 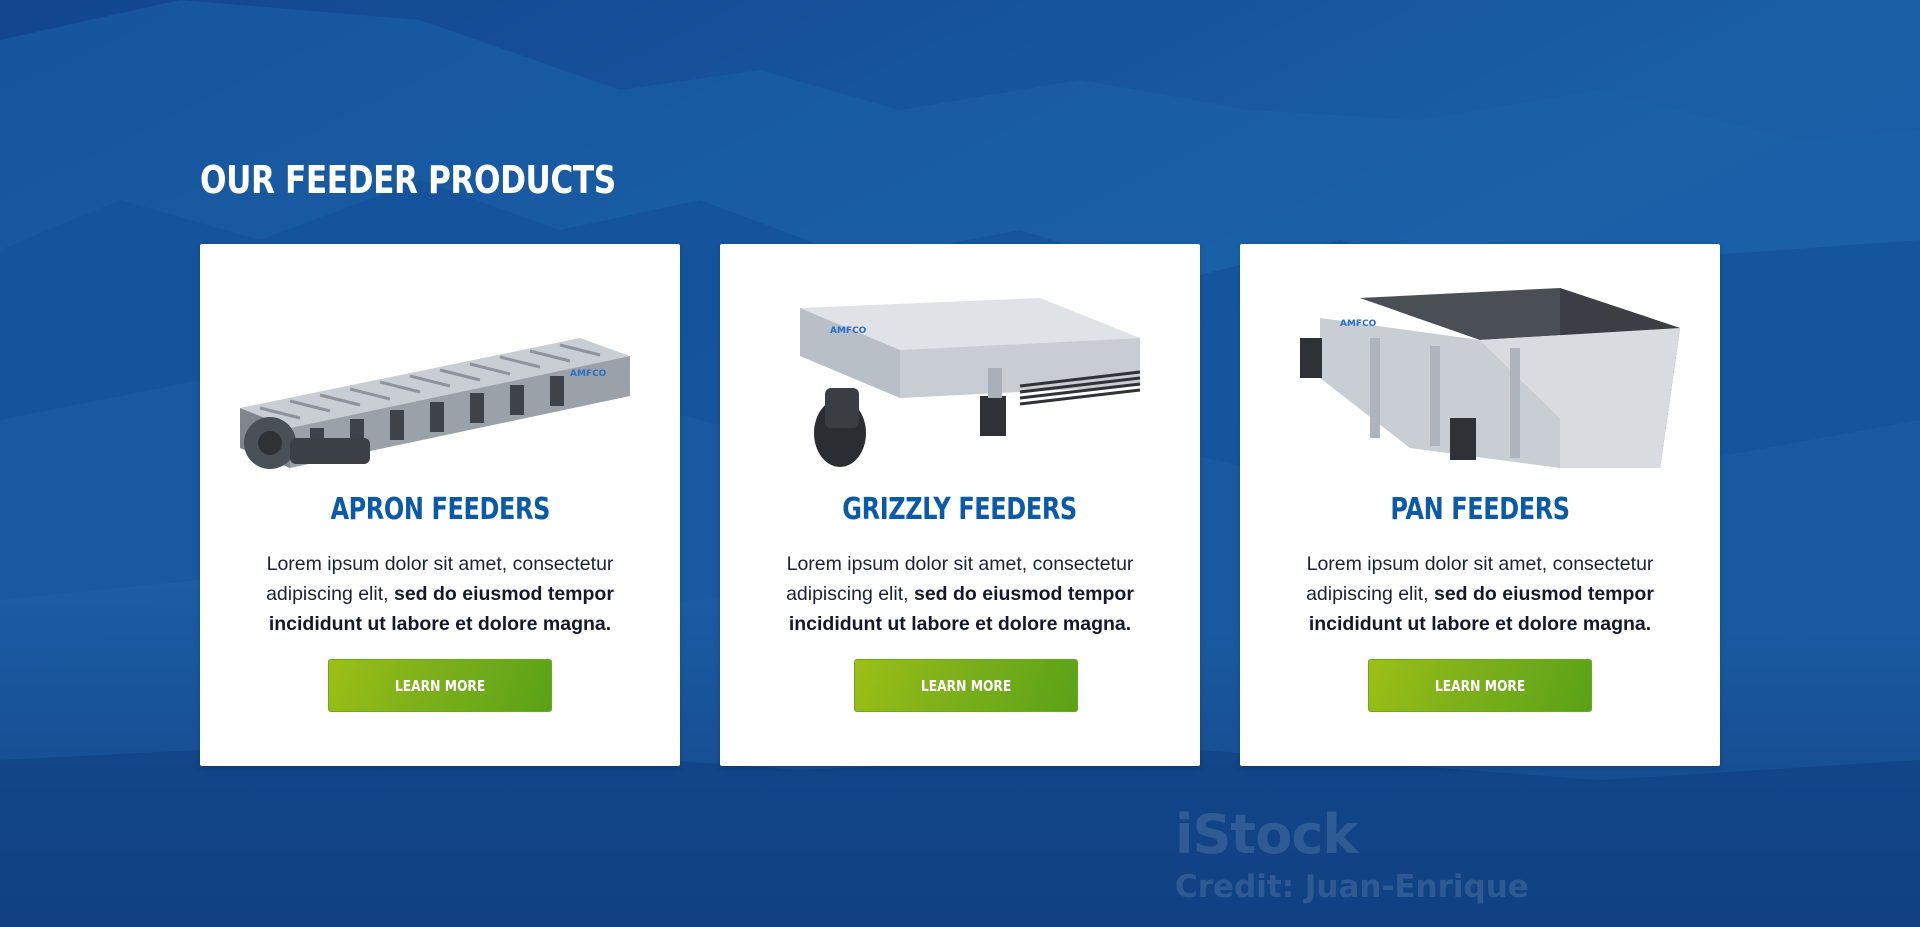 I want to click on product-title: GRIZZLY FEEDERS, so click(x=960, y=509).